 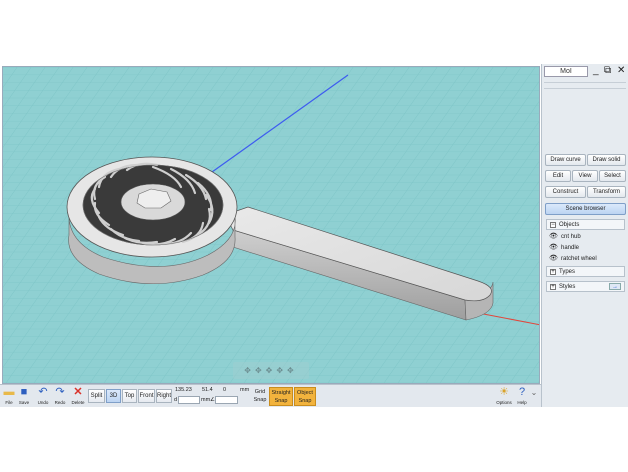 What do you see at coordinates (565, 160) in the screenshot?
I see `draw-curve-button: Draw curve` at bounding box center [565, 160].